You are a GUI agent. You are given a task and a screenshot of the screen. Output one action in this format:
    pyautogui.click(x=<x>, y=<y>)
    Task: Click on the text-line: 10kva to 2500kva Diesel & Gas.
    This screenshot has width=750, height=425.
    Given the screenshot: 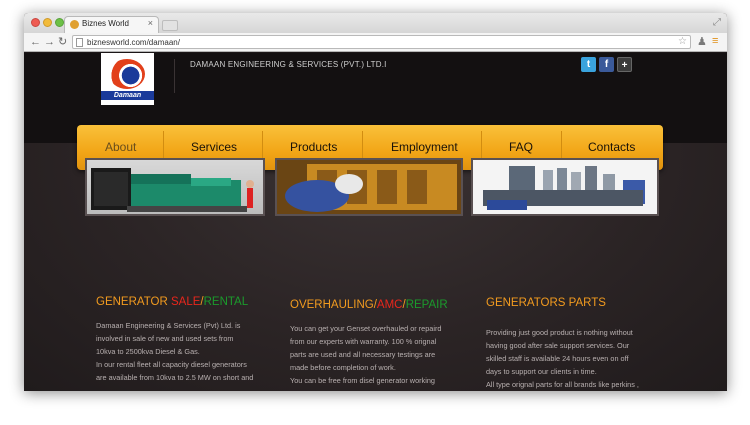 What is the action you would take?
    pyautogui.click(x=148, y=351)
    